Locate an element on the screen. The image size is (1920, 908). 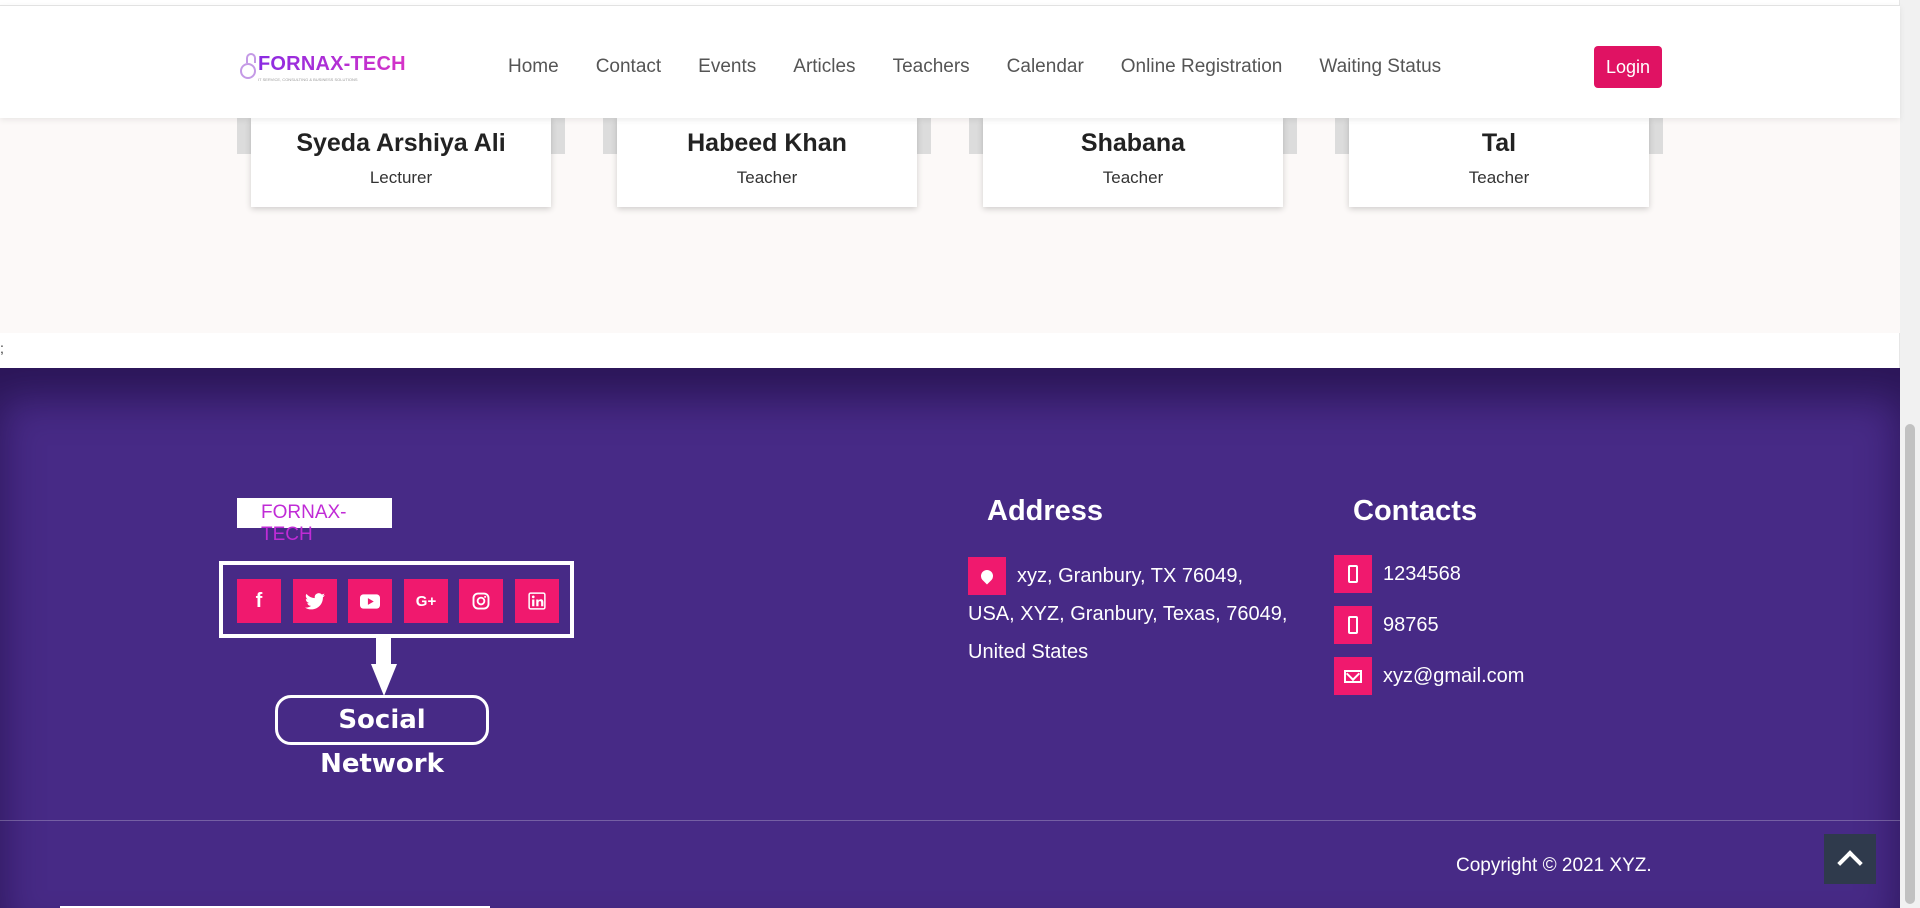
twitter-icon is located at coordinates (315, 601).